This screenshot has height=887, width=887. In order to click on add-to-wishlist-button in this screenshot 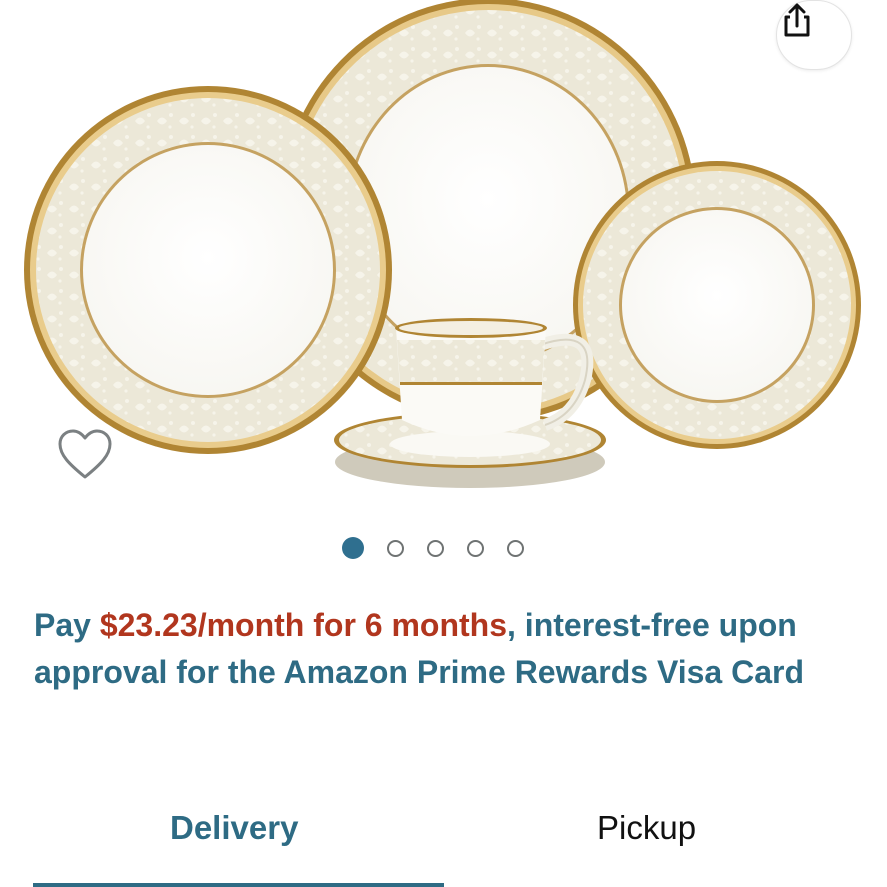, I will do `click(85, 455)`.